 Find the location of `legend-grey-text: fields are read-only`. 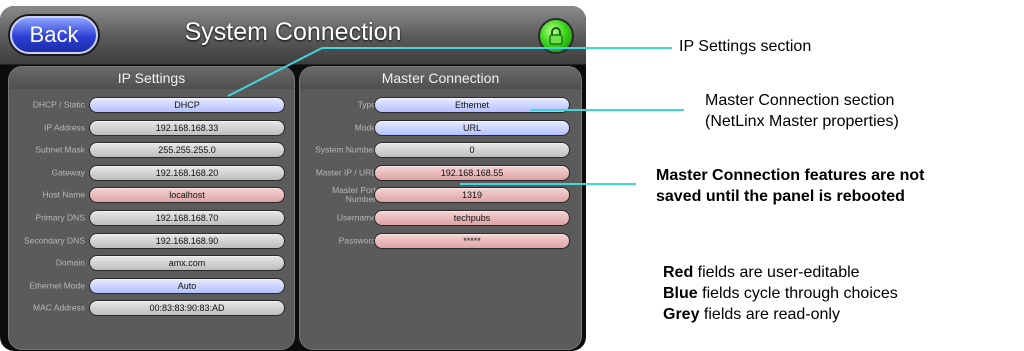

legend-grey-text: fields are read-only is located at coordinates (769, 314).